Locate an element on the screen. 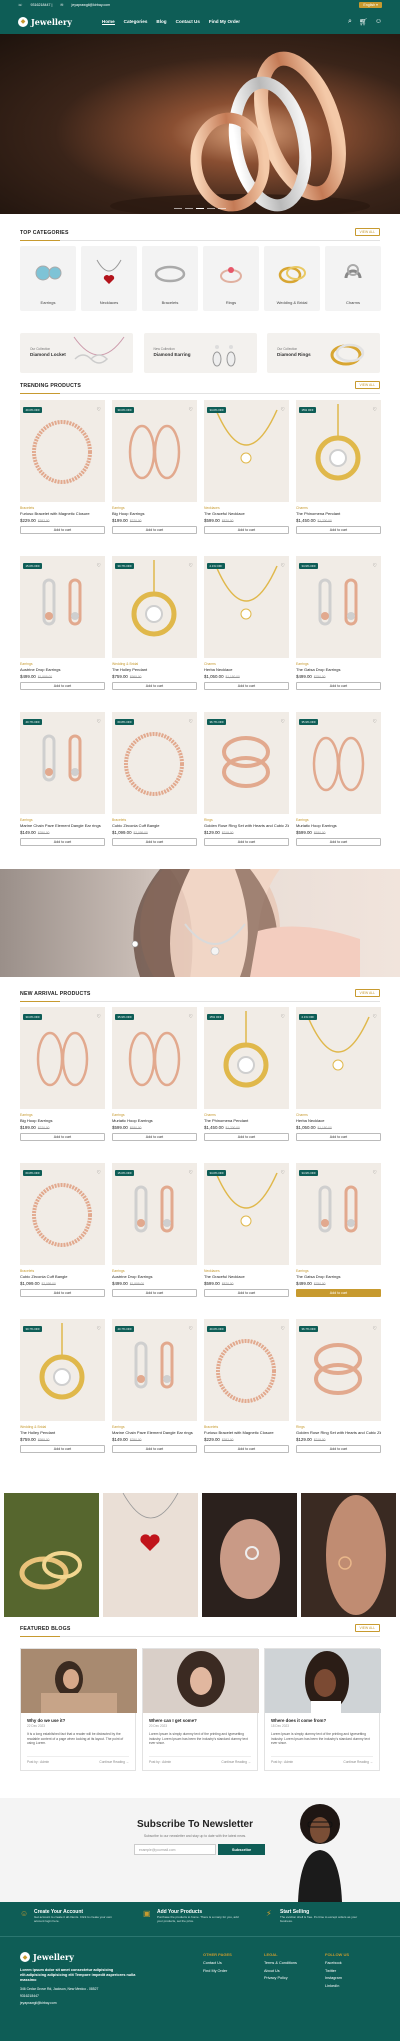 This screenshot has width=400, height=2041. category-card: Rings is located at coordinates (231, 278).